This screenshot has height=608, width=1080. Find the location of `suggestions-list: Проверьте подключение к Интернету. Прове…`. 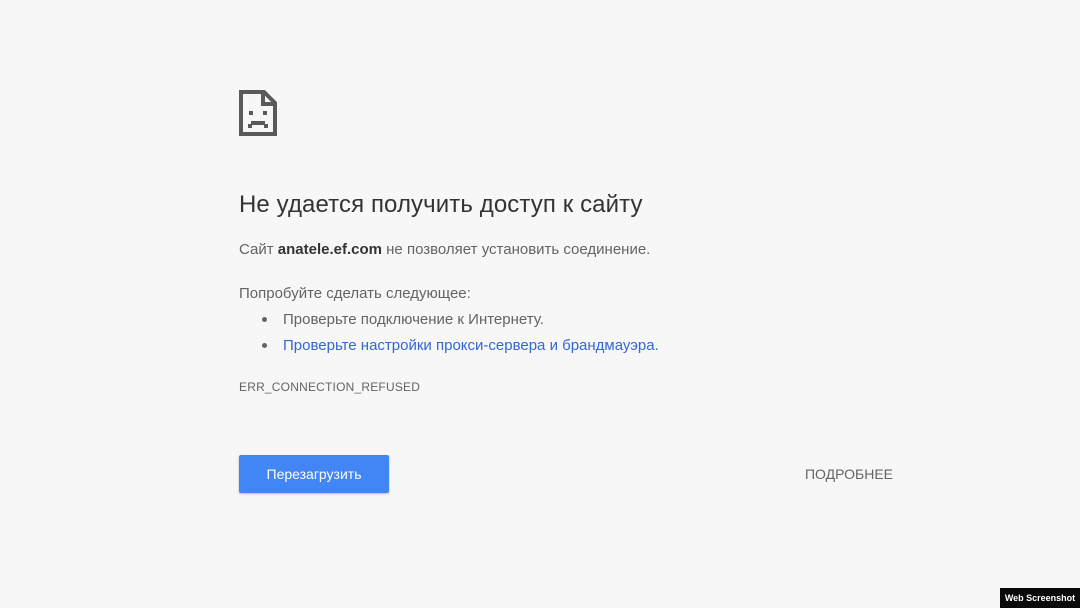

suggestions-list: Проверьте подключение к Интернету. Прове… is located at coordinates (460, 336).